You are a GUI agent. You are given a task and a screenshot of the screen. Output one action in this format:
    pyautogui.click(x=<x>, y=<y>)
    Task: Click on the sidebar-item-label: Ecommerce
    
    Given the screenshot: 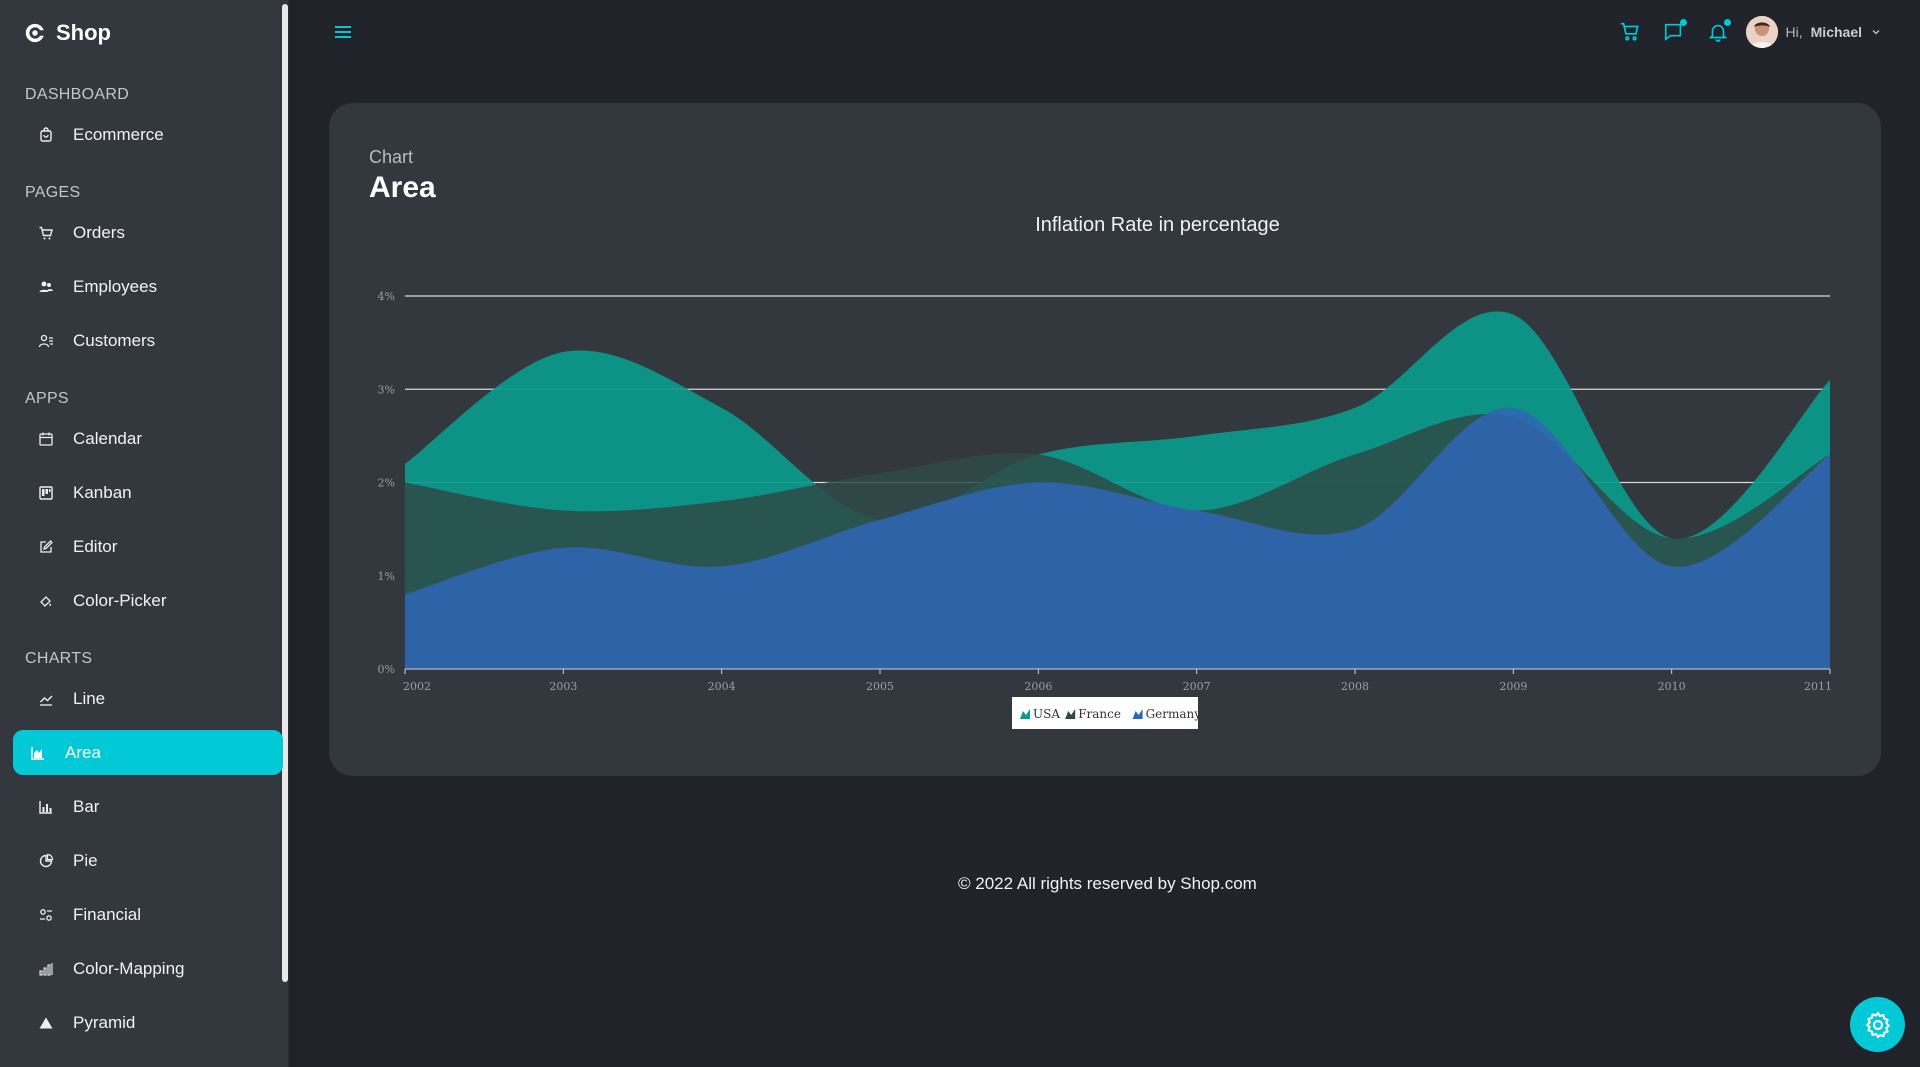 What is the action you would take?
    pyautogui.click(x=118, y=134)
    